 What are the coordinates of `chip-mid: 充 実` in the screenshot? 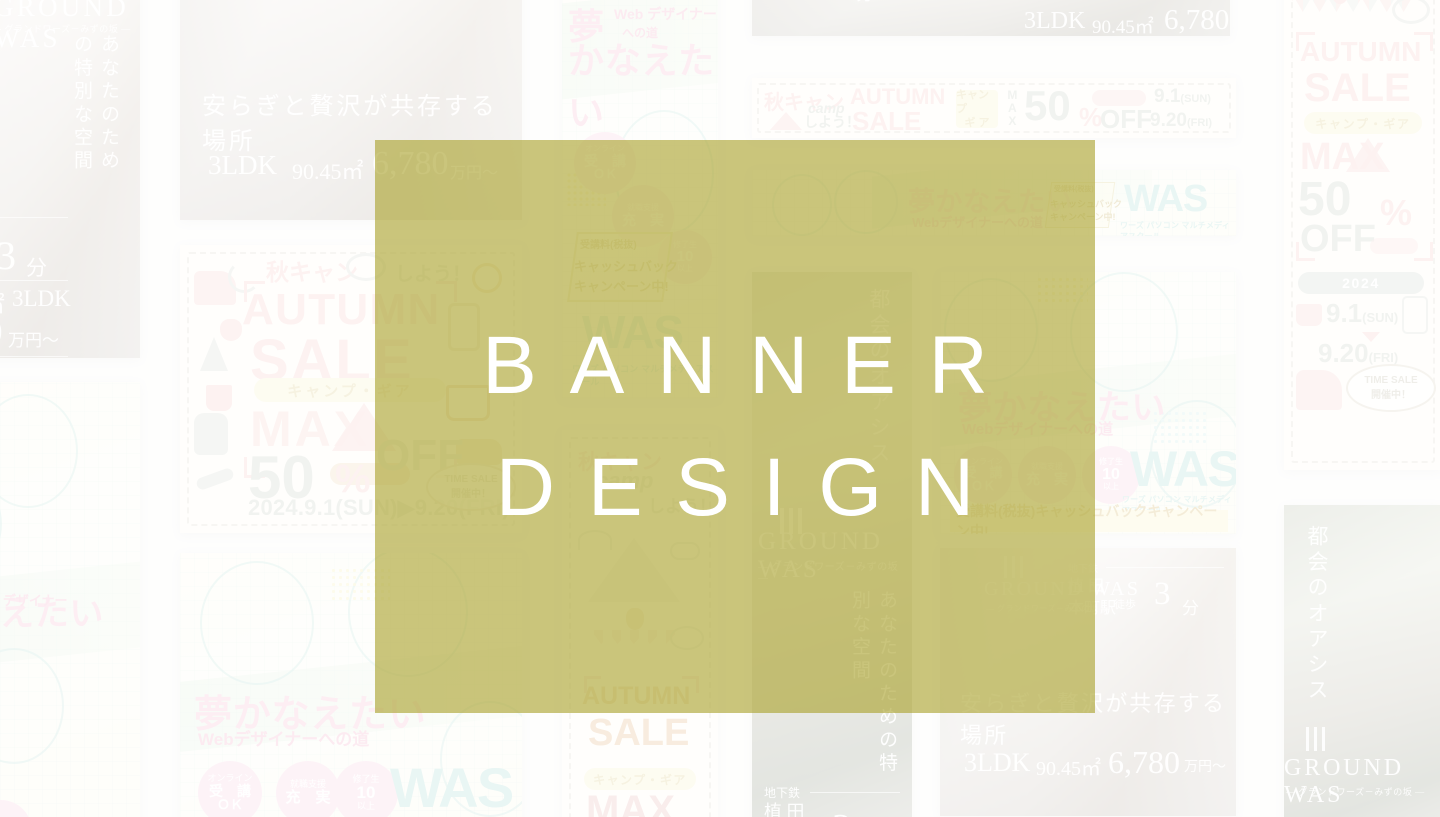 It's located at (308, 797).